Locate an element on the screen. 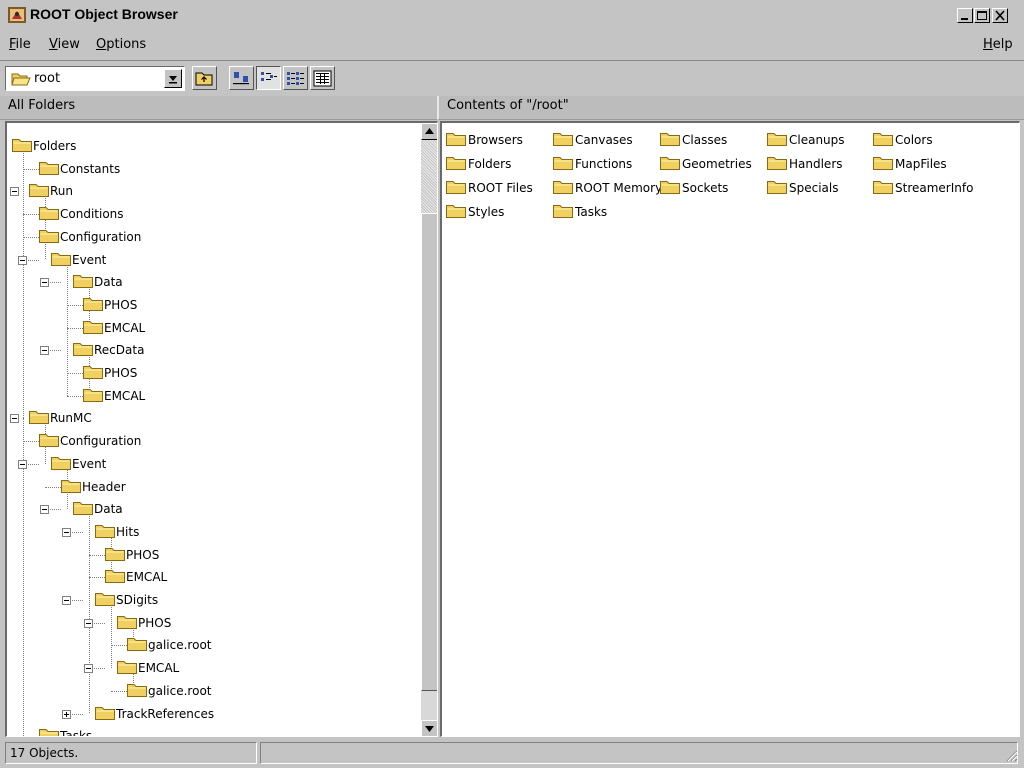 The image size is (1024, 768). arrow-up-icon is located at coordinates (429, 131).